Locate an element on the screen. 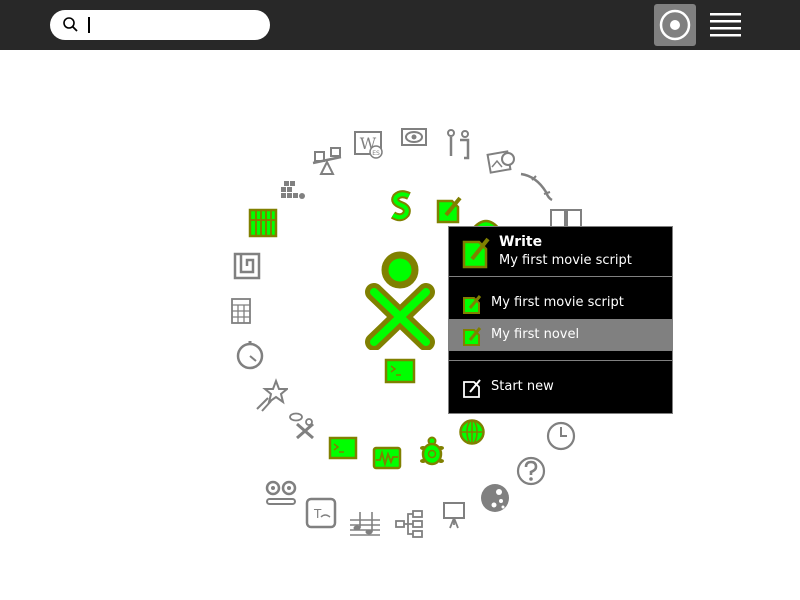 Image resolution: width=800 pixels, height=600 pixels. palette-title: Write is located at coordinates (521, 242).